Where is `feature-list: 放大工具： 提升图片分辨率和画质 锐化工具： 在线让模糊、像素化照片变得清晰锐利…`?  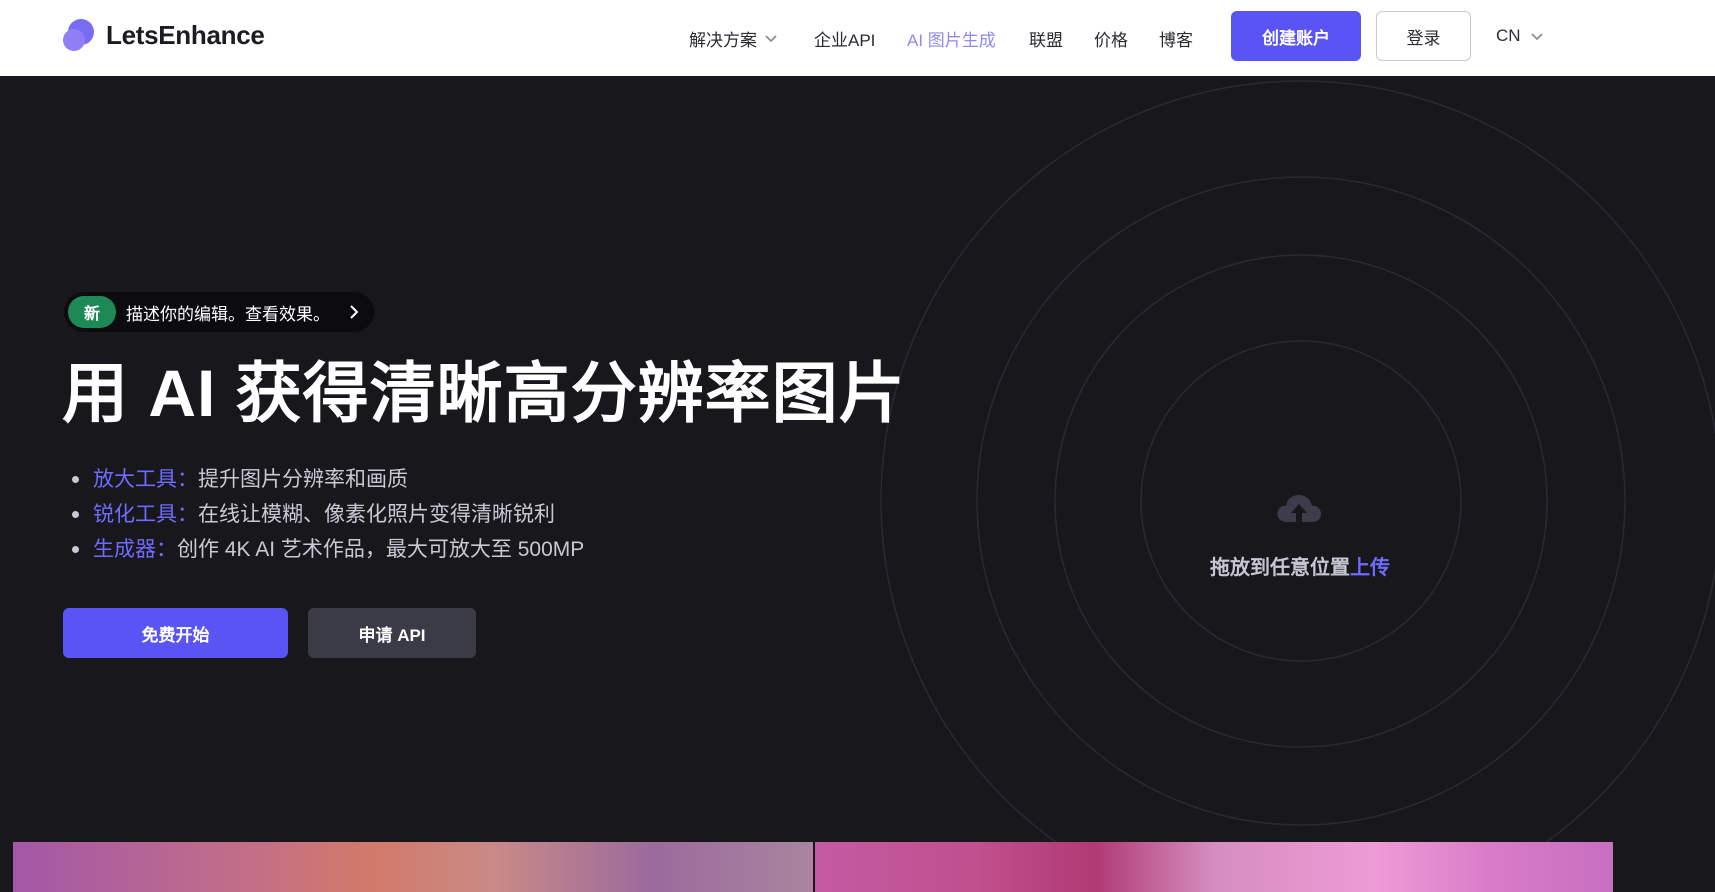 feature-list: 放大工具： 提升图片分辨率和画质 锐化工具： 在线让模糊、像素化照片变得清晰锐利… is located at coordinates (328, 514).